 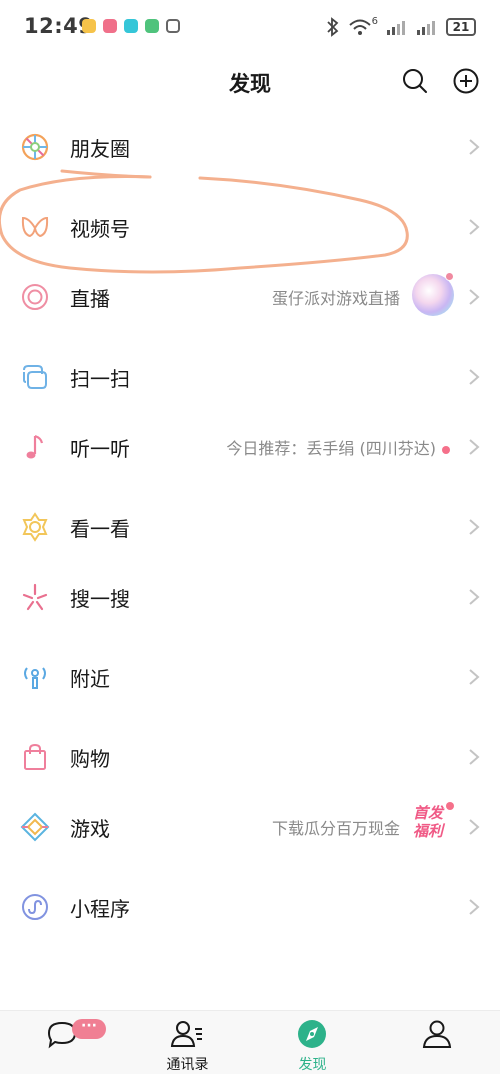 What do you see at coordinates (250, 28) in the screenshot?
I see `status-bar: 12:49 6 21` at bounding box center [250, 28].